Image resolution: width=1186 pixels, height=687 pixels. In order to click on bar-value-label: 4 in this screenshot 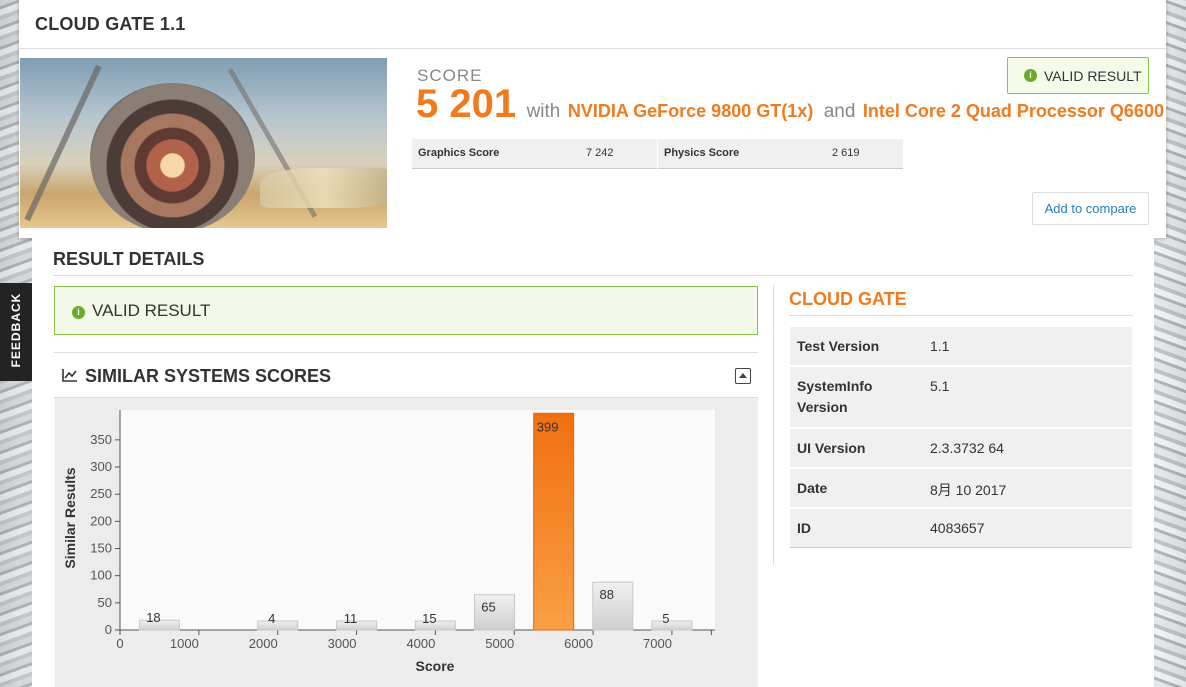, I will do `click(271, 618)`.